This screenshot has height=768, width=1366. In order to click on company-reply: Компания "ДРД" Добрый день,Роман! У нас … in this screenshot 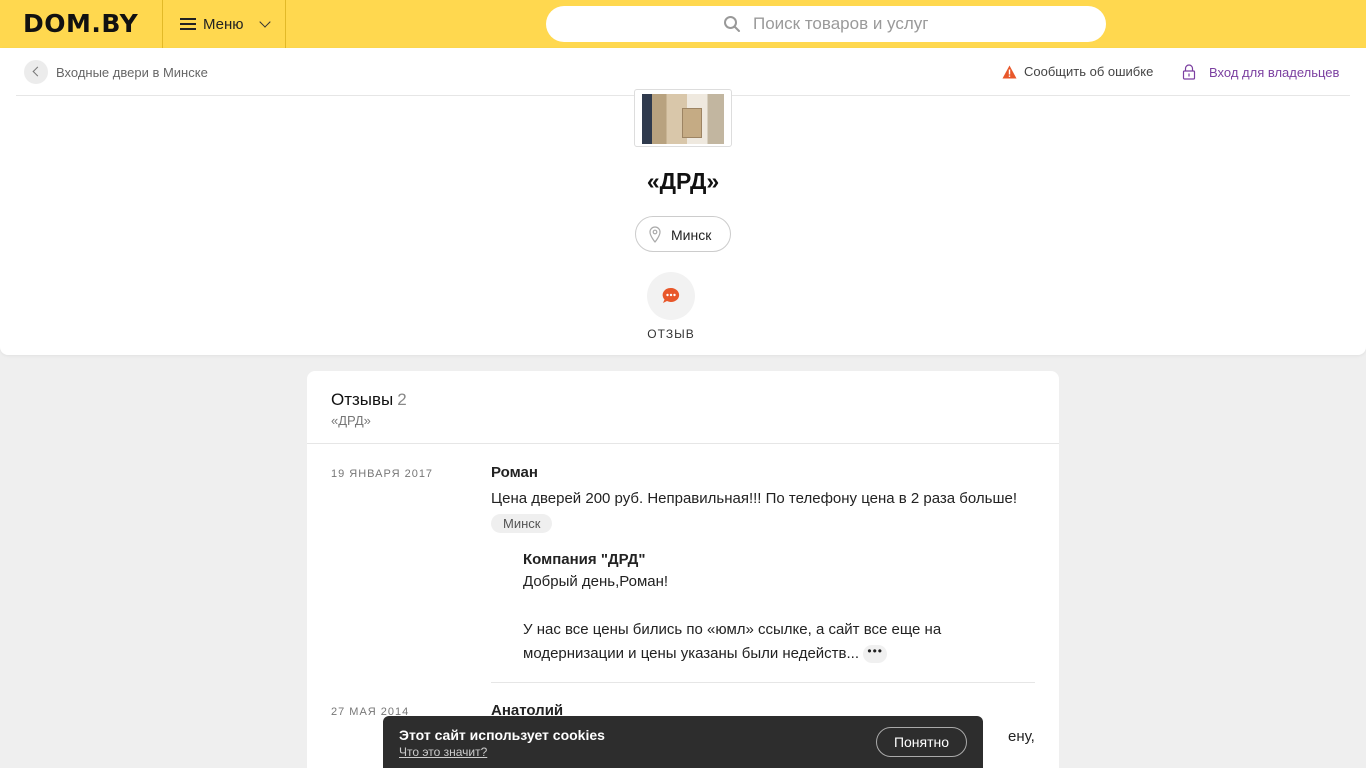, I will do `click(773, 608)`.